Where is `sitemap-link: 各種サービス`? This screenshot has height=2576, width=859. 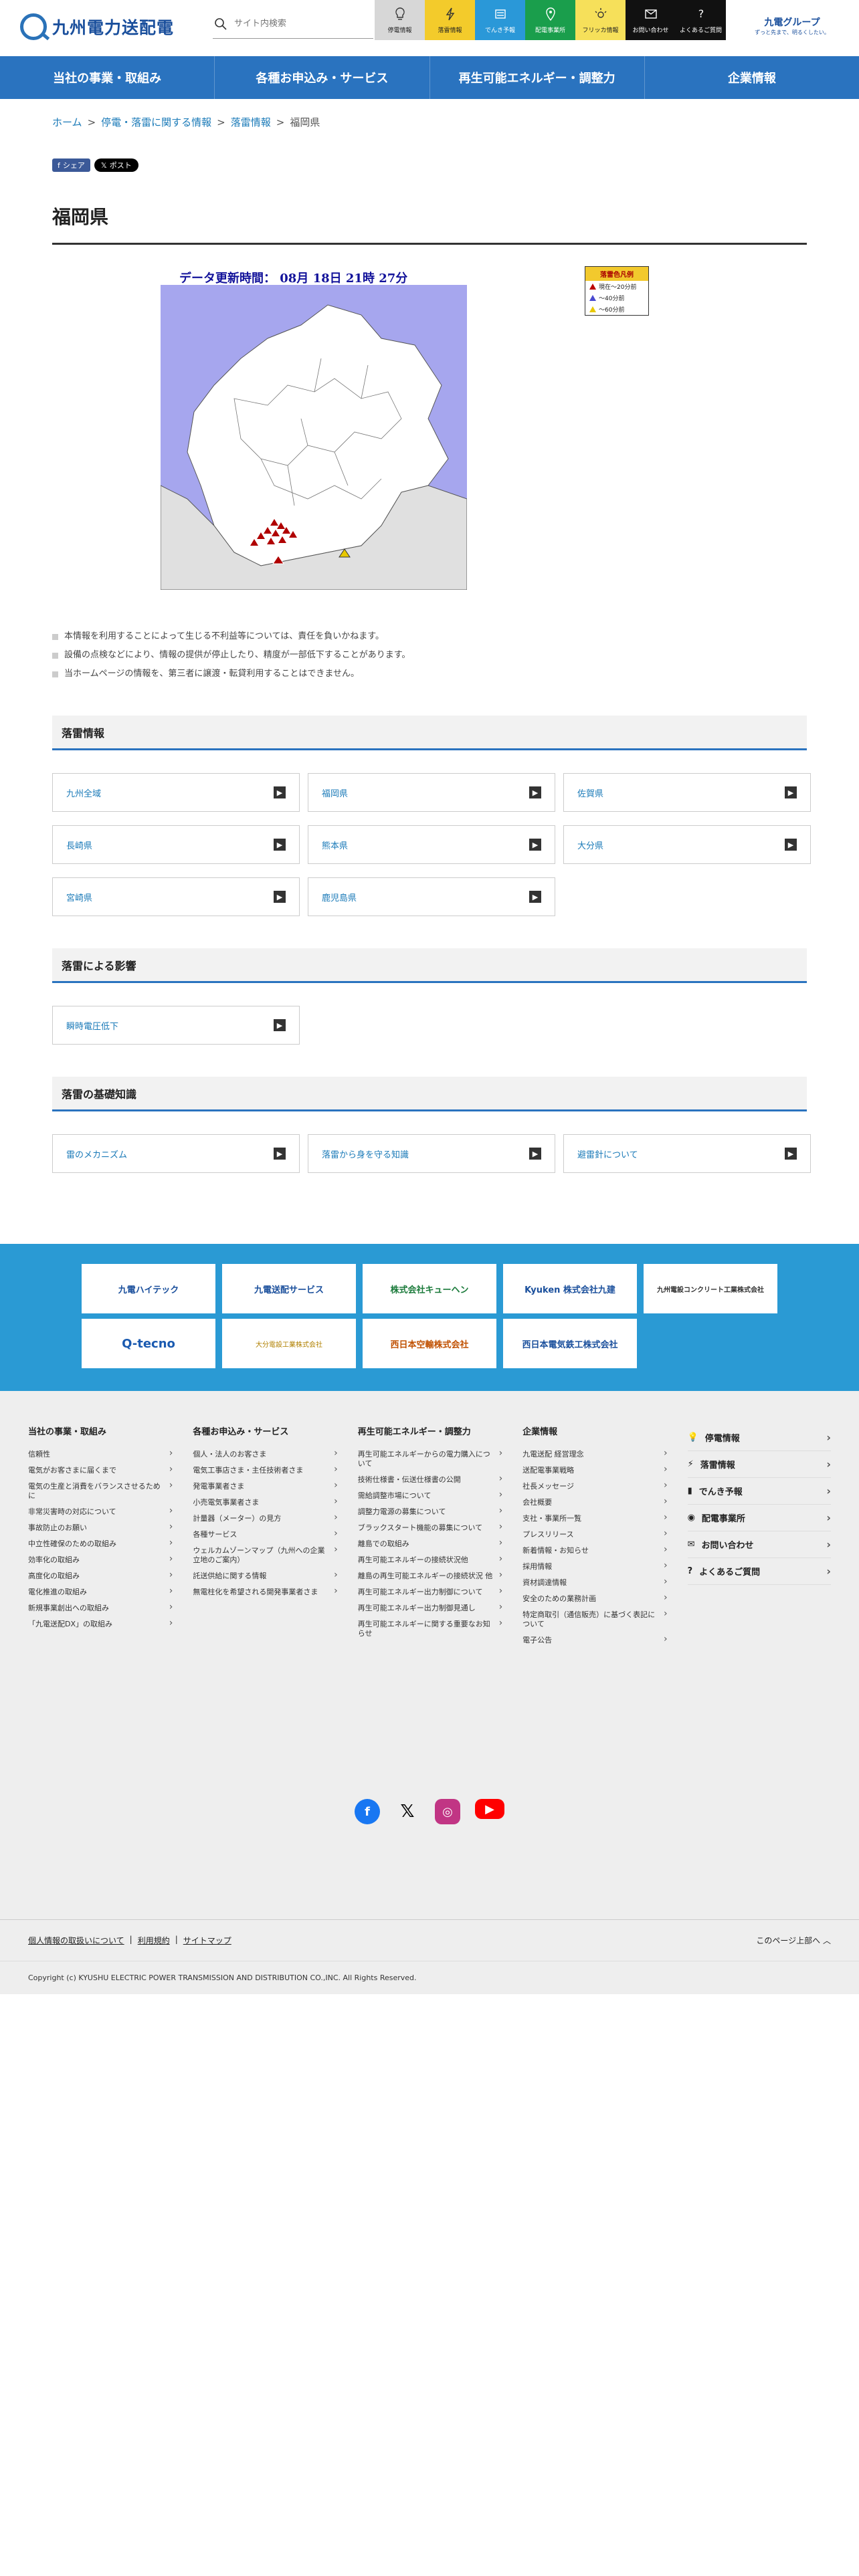 sitemap-link: 各種サービス is located at coordinates (265, 1535).